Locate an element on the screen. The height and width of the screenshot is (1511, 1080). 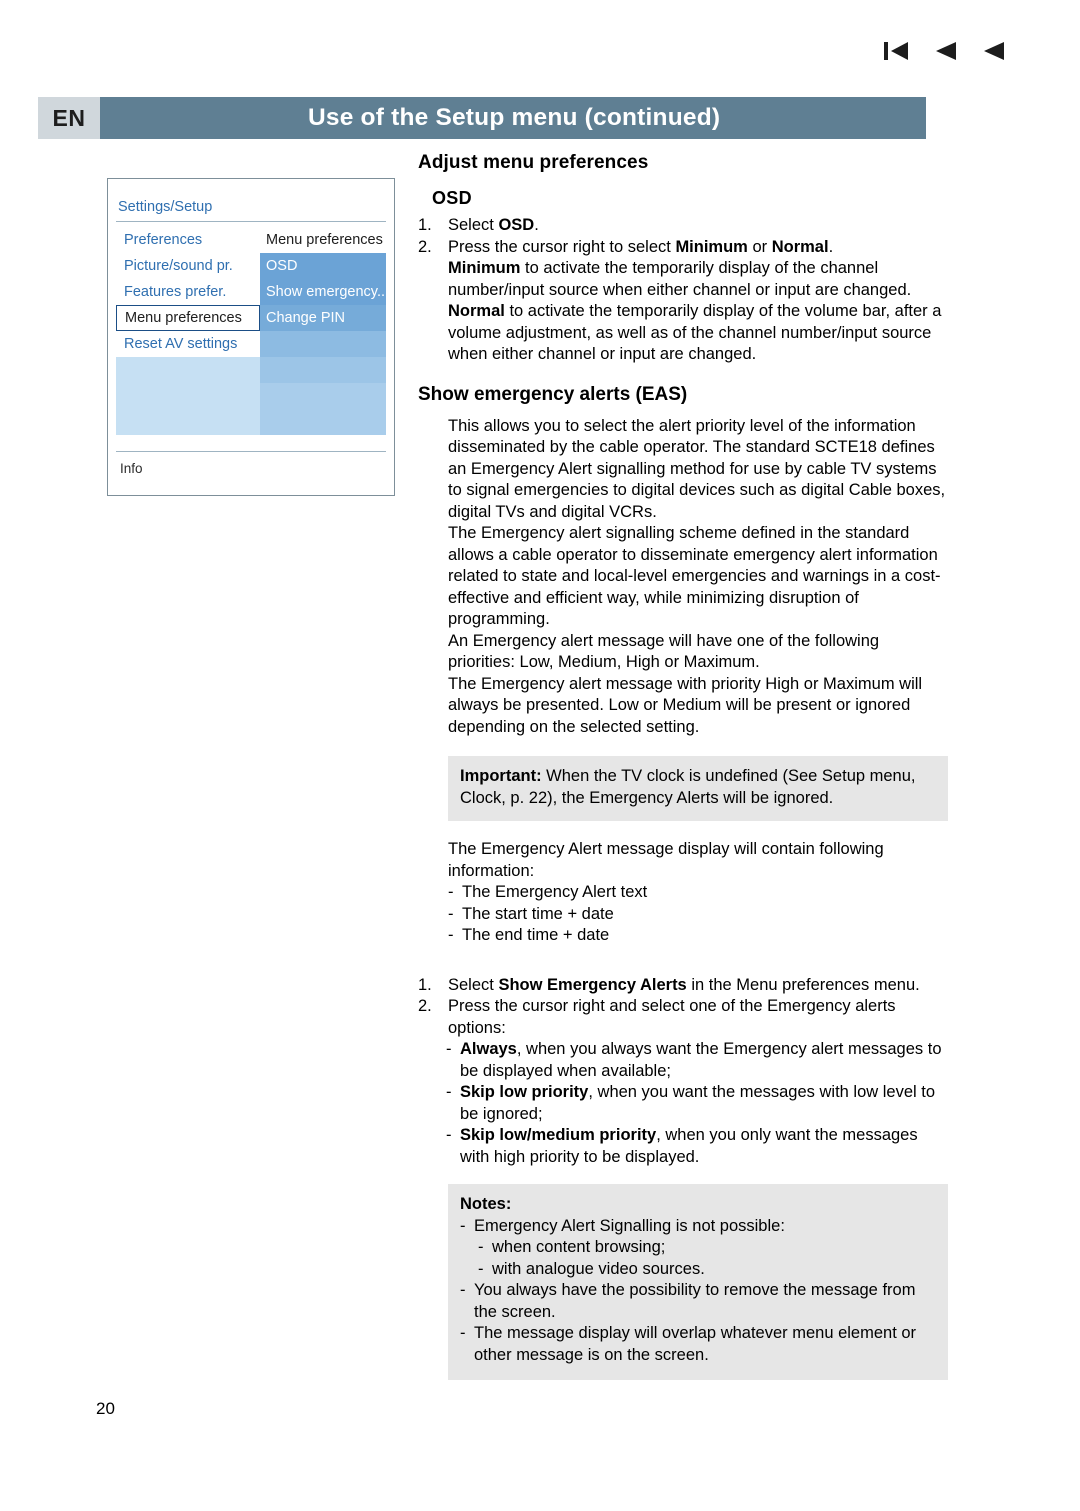
display-item-1-text: The Emergency Alert text is located at coordinates (555, 892).